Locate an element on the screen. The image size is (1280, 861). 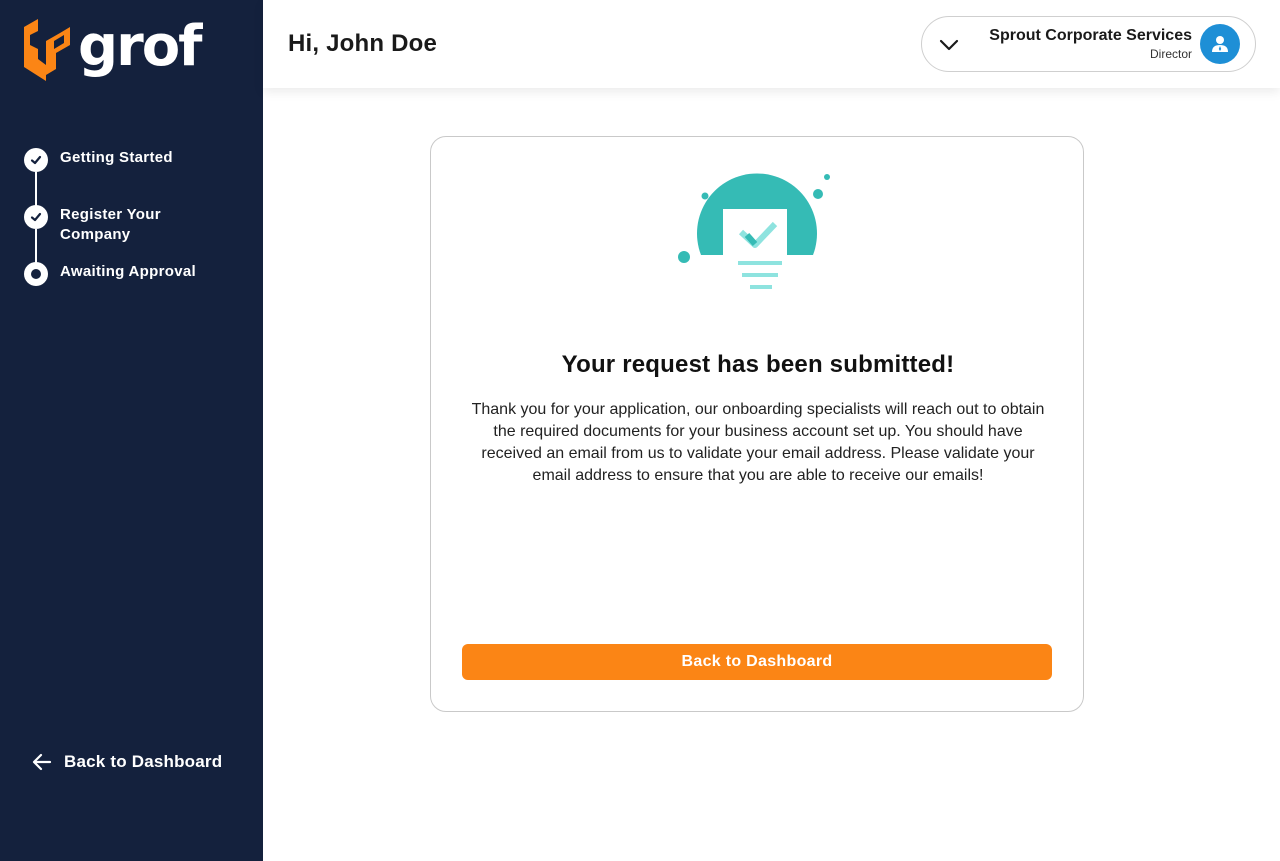
arrow-left-icon is located at coordinates (42, 762).